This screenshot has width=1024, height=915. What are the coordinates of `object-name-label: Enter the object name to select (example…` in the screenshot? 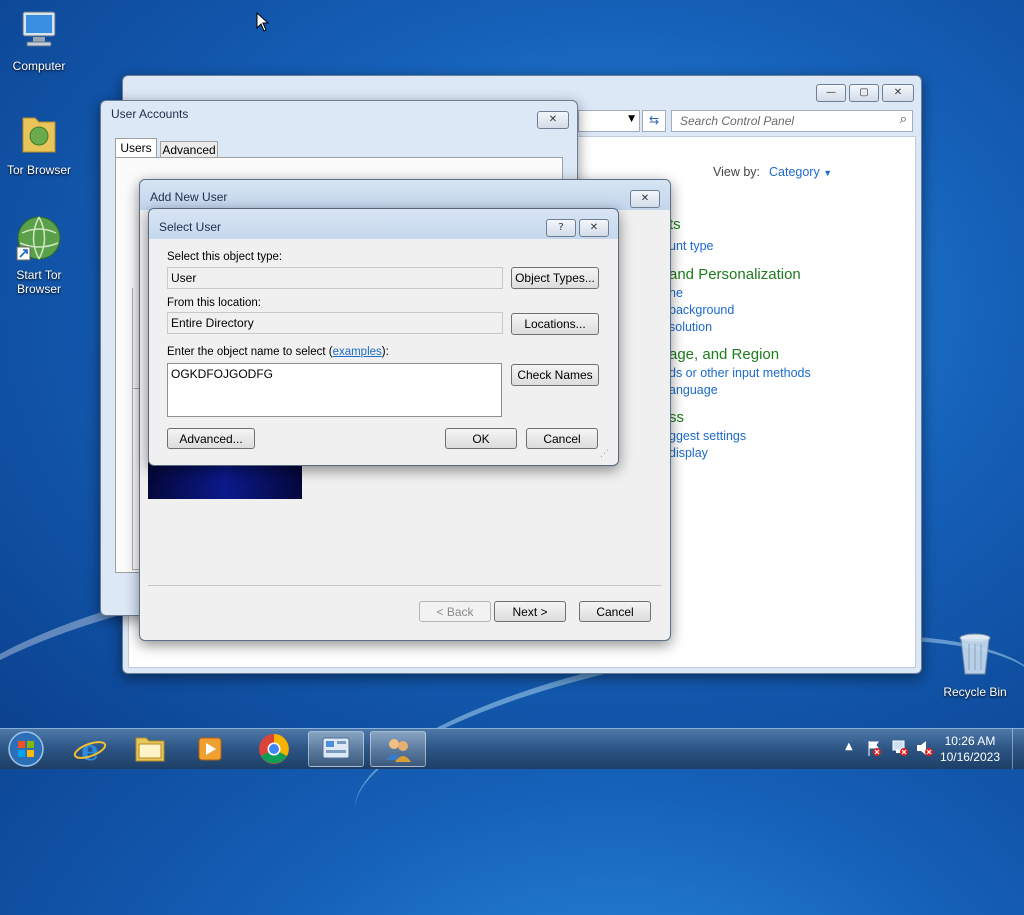 It's located at (278, 352).